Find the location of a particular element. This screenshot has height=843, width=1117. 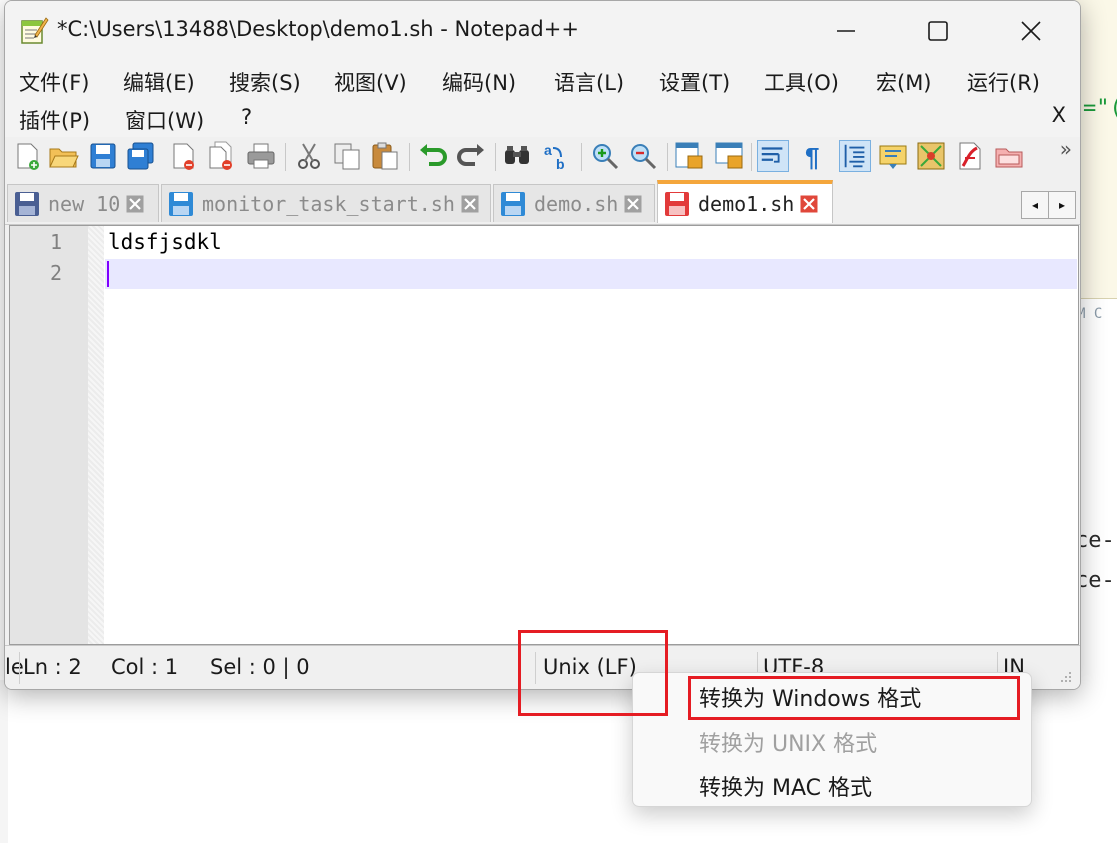

menu-window: 窗口(W) is located at coordinates (164, 120).